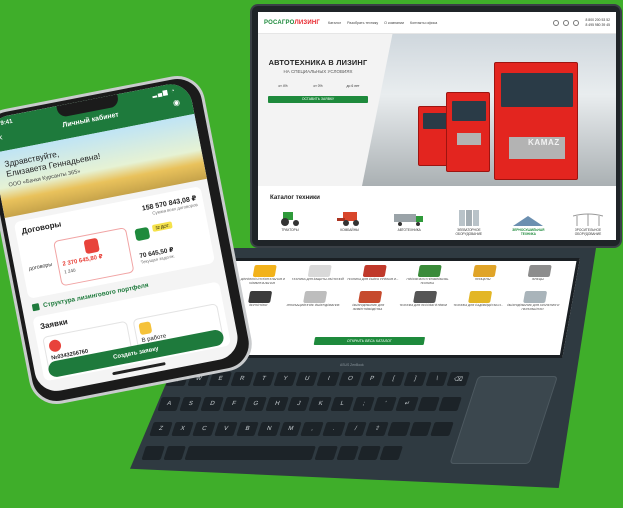 The image size is (623, 508). I want to click on key: O, so click(350, 379).